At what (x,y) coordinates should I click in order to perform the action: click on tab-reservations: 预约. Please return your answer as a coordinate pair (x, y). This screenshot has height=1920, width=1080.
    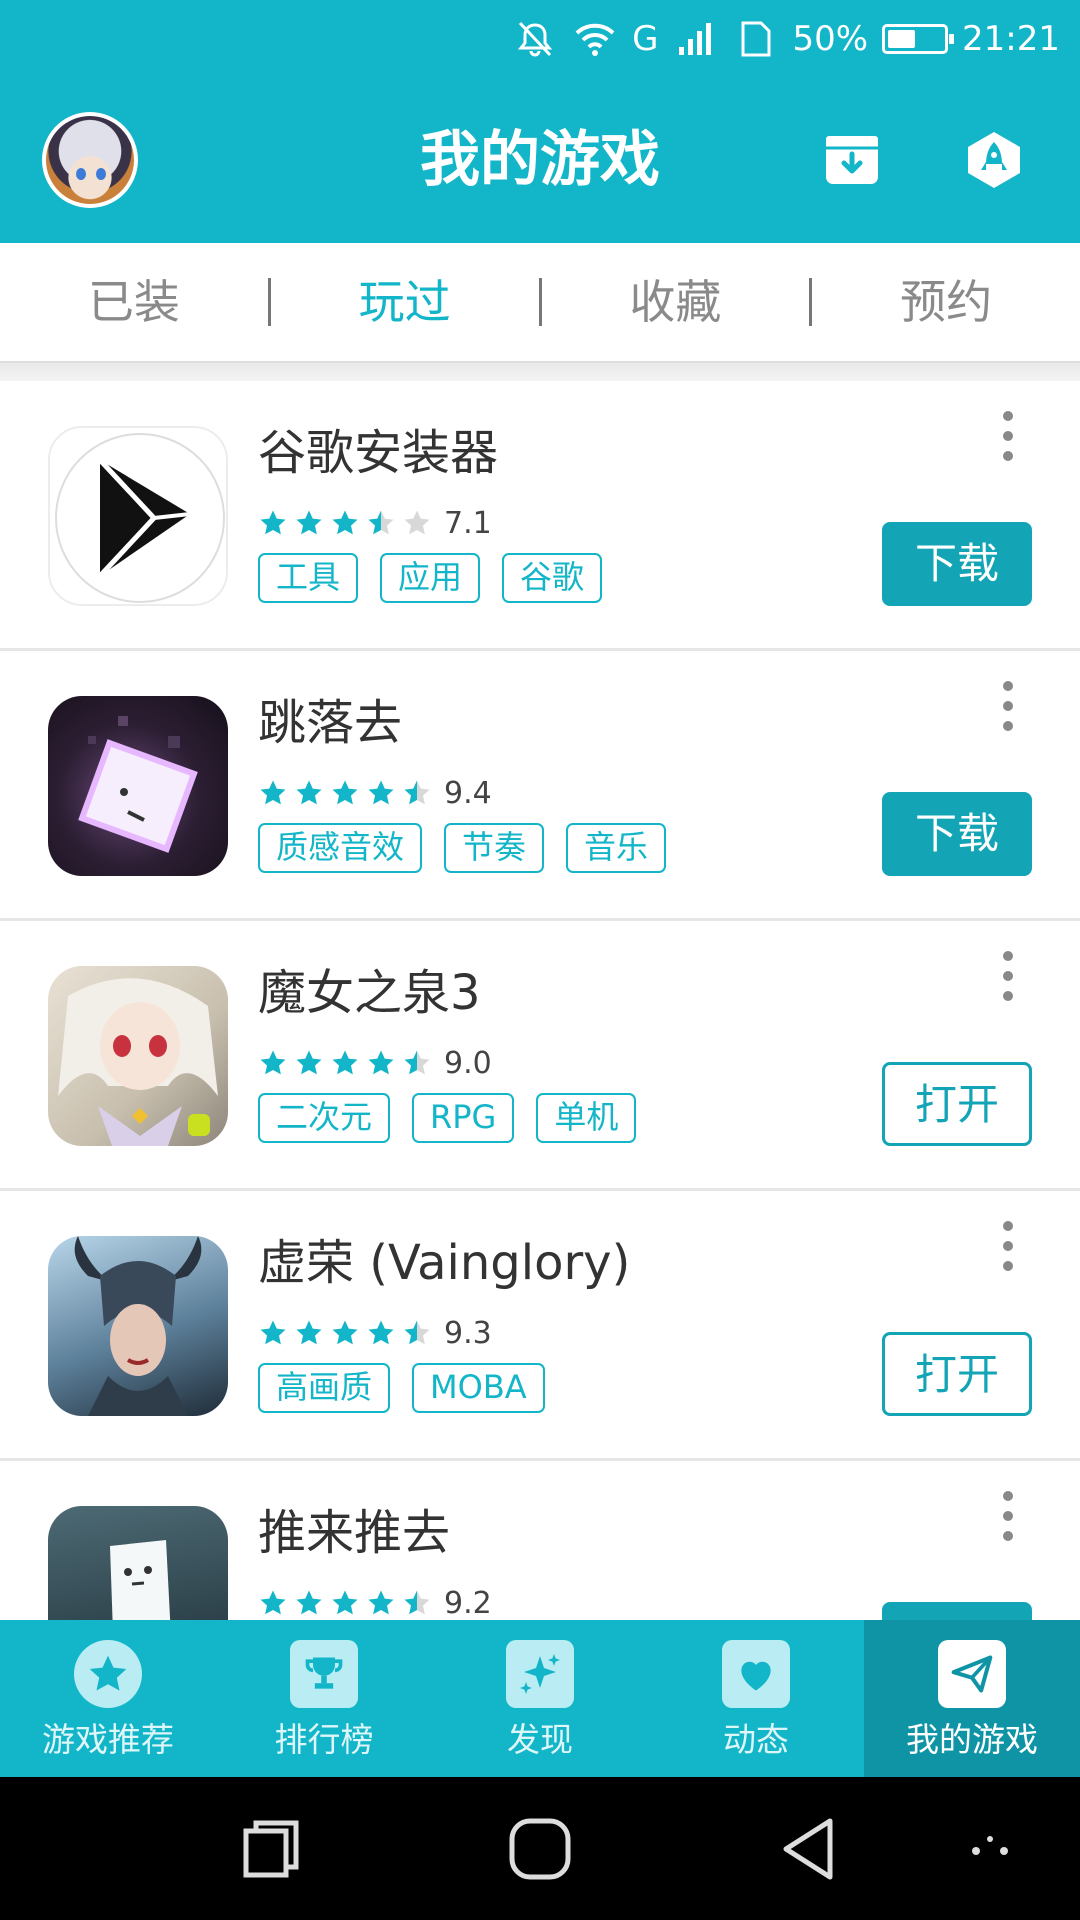
    Looking at the image, I should click on (946, 302).